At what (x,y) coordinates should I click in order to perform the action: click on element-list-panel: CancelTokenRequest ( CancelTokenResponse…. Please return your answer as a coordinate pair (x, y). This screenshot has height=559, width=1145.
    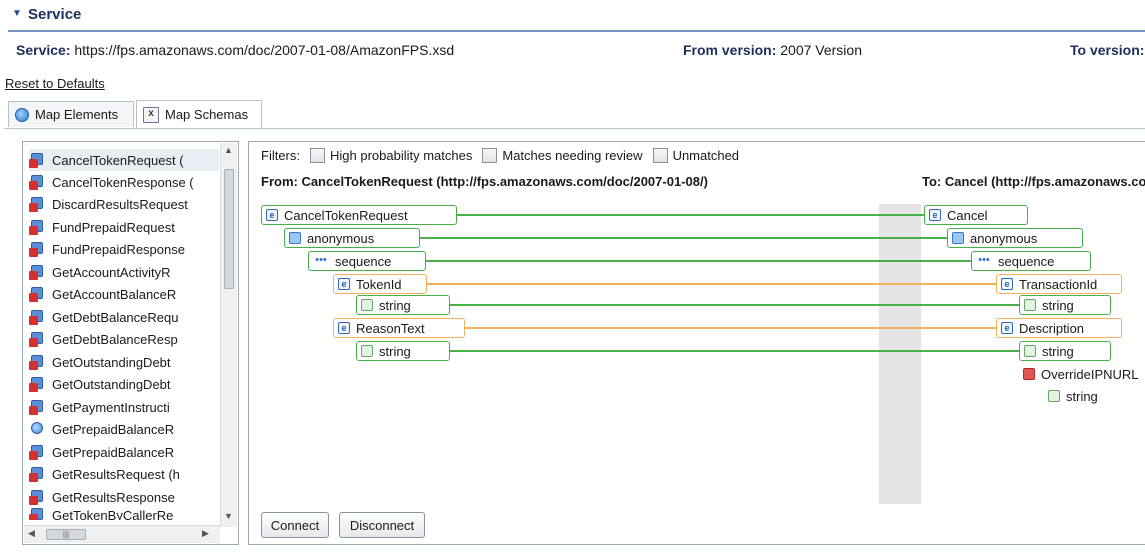
    Looking at the image, I should click on (130, 343).